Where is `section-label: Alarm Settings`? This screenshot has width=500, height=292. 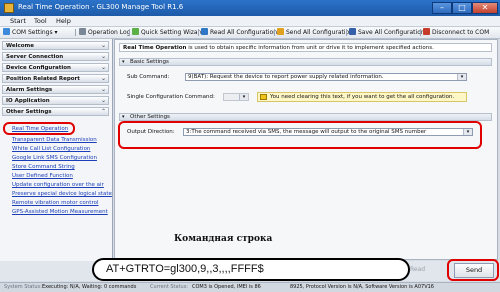
section-label: Alarm Settings is located at coordinates (29, 90).